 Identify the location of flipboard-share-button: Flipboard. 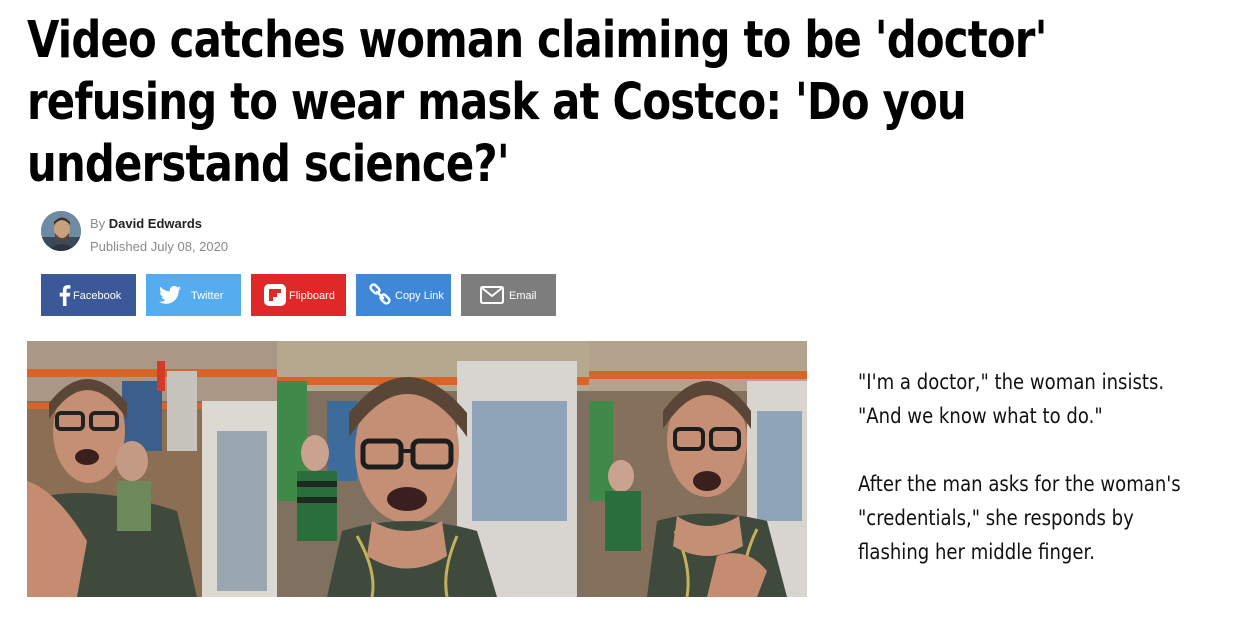
(298, 295).